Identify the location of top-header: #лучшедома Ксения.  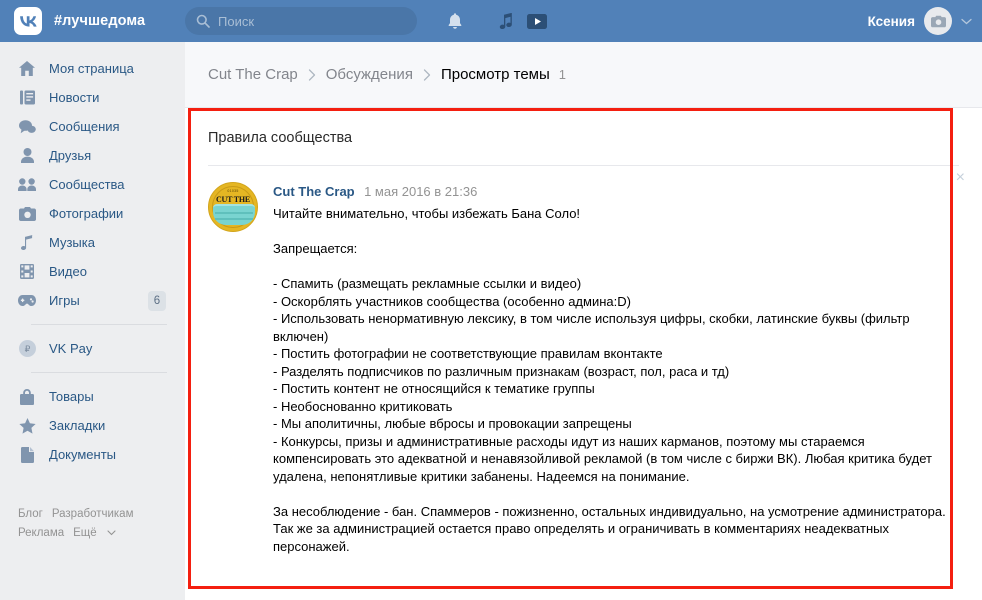
(491, 21).